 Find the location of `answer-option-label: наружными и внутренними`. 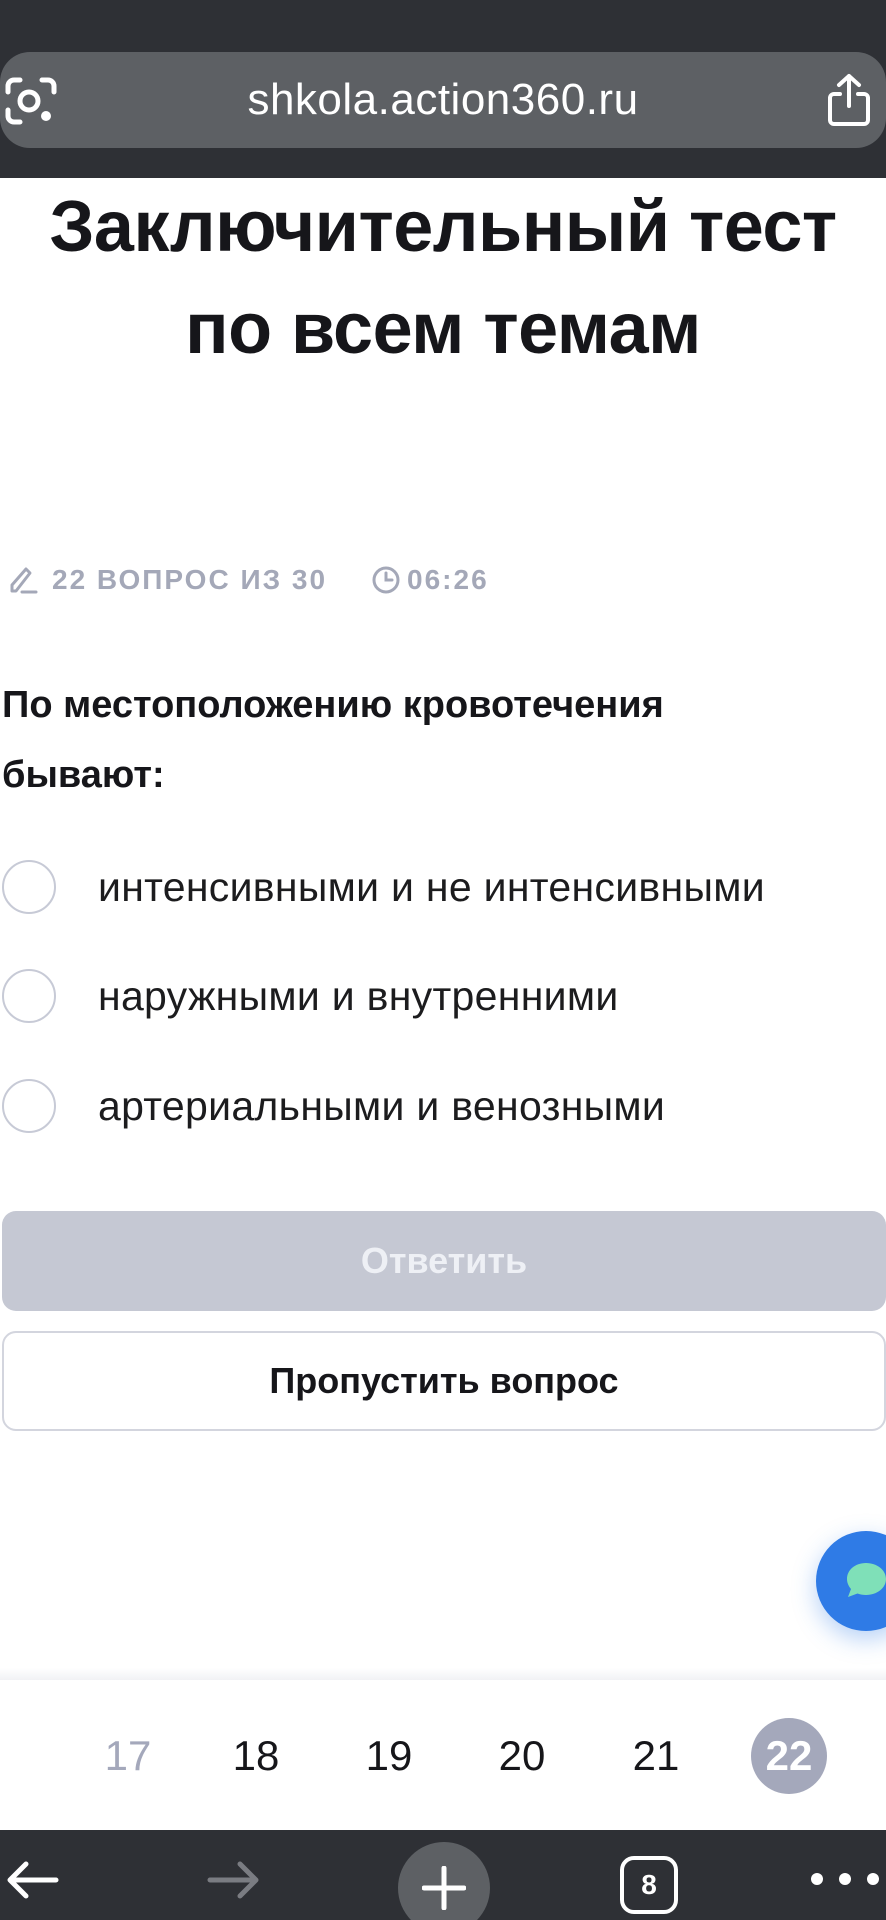

answer-option-label: наружными и внутренними is located at coordinates (358, 996).